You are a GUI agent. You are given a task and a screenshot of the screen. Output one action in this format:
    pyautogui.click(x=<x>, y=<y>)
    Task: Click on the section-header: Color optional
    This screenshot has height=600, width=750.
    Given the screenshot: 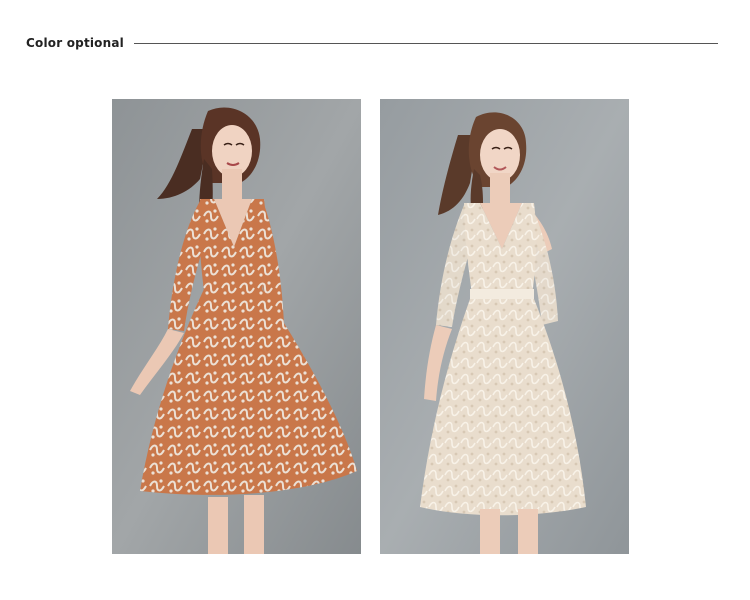 What is the action you would take?
    pyautogui.click(x=372, y=44)
    